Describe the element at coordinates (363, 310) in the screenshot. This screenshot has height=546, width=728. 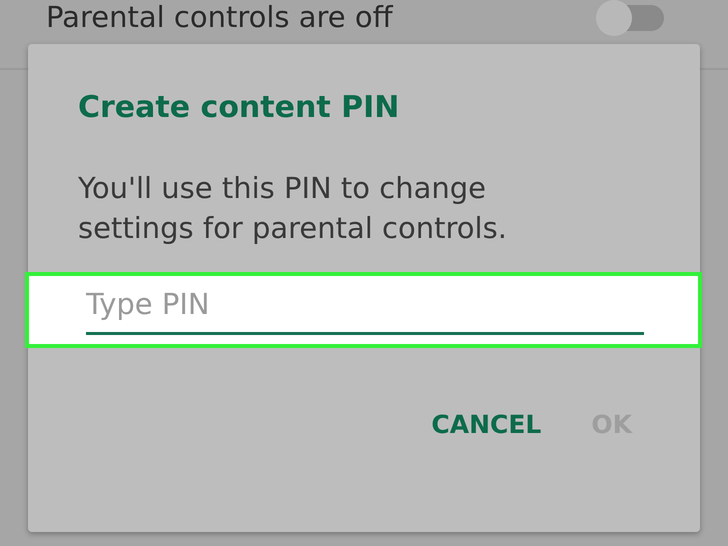
I see `pin-field: Type PIN` at that location.